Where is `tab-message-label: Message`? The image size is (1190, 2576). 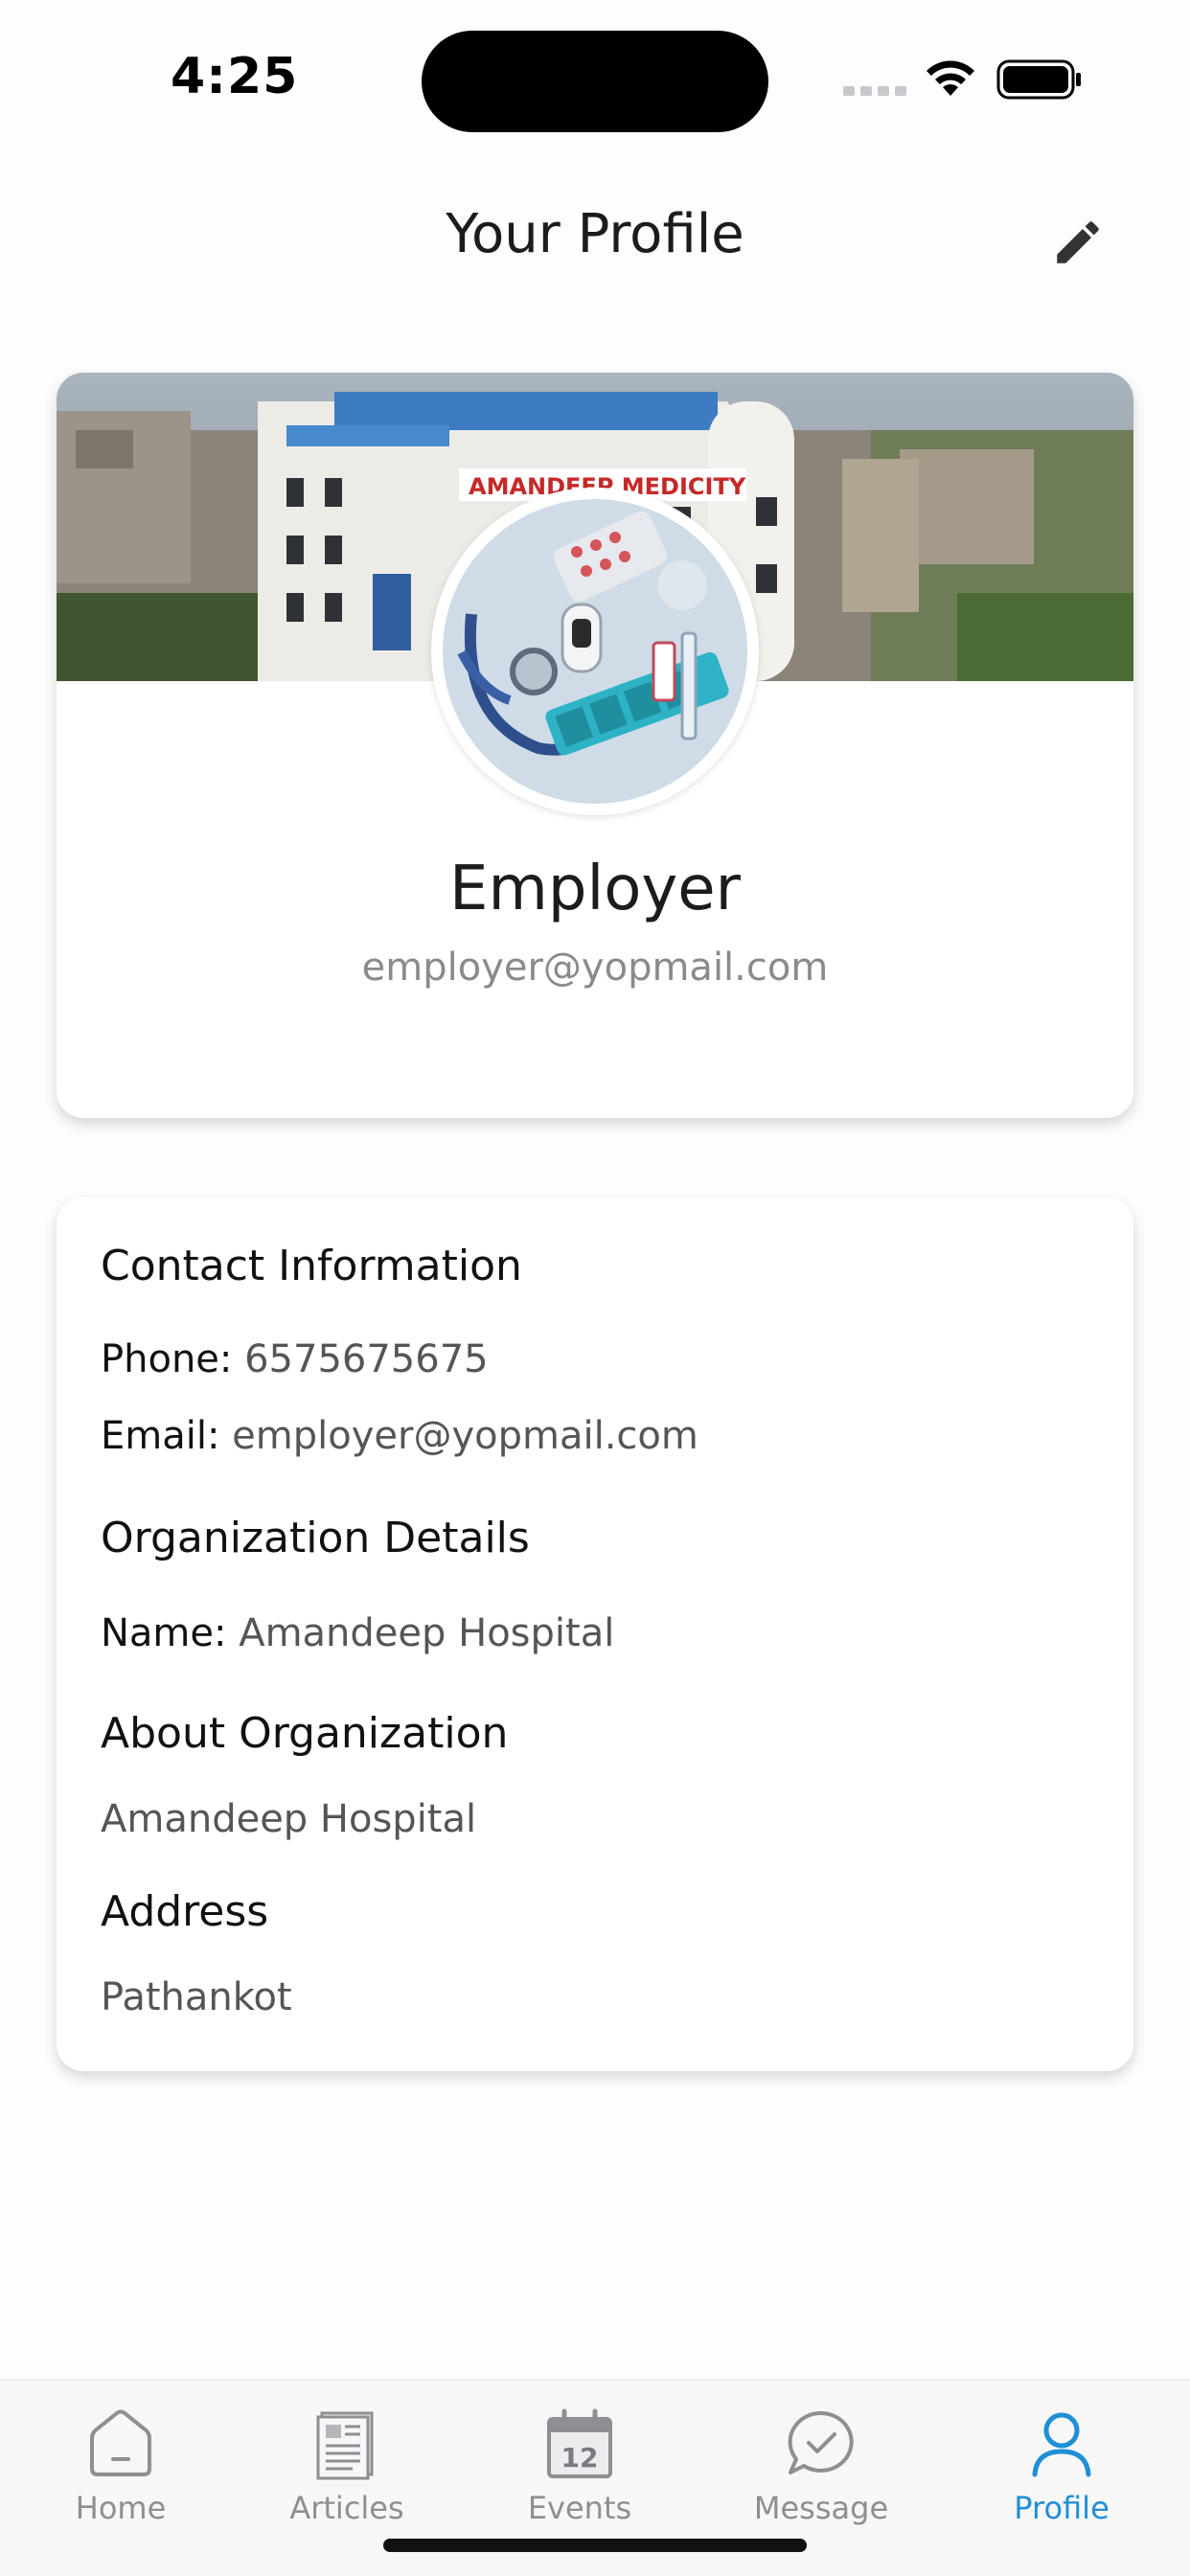 tab-message-label: Message is located at coordinates (821, 2508).